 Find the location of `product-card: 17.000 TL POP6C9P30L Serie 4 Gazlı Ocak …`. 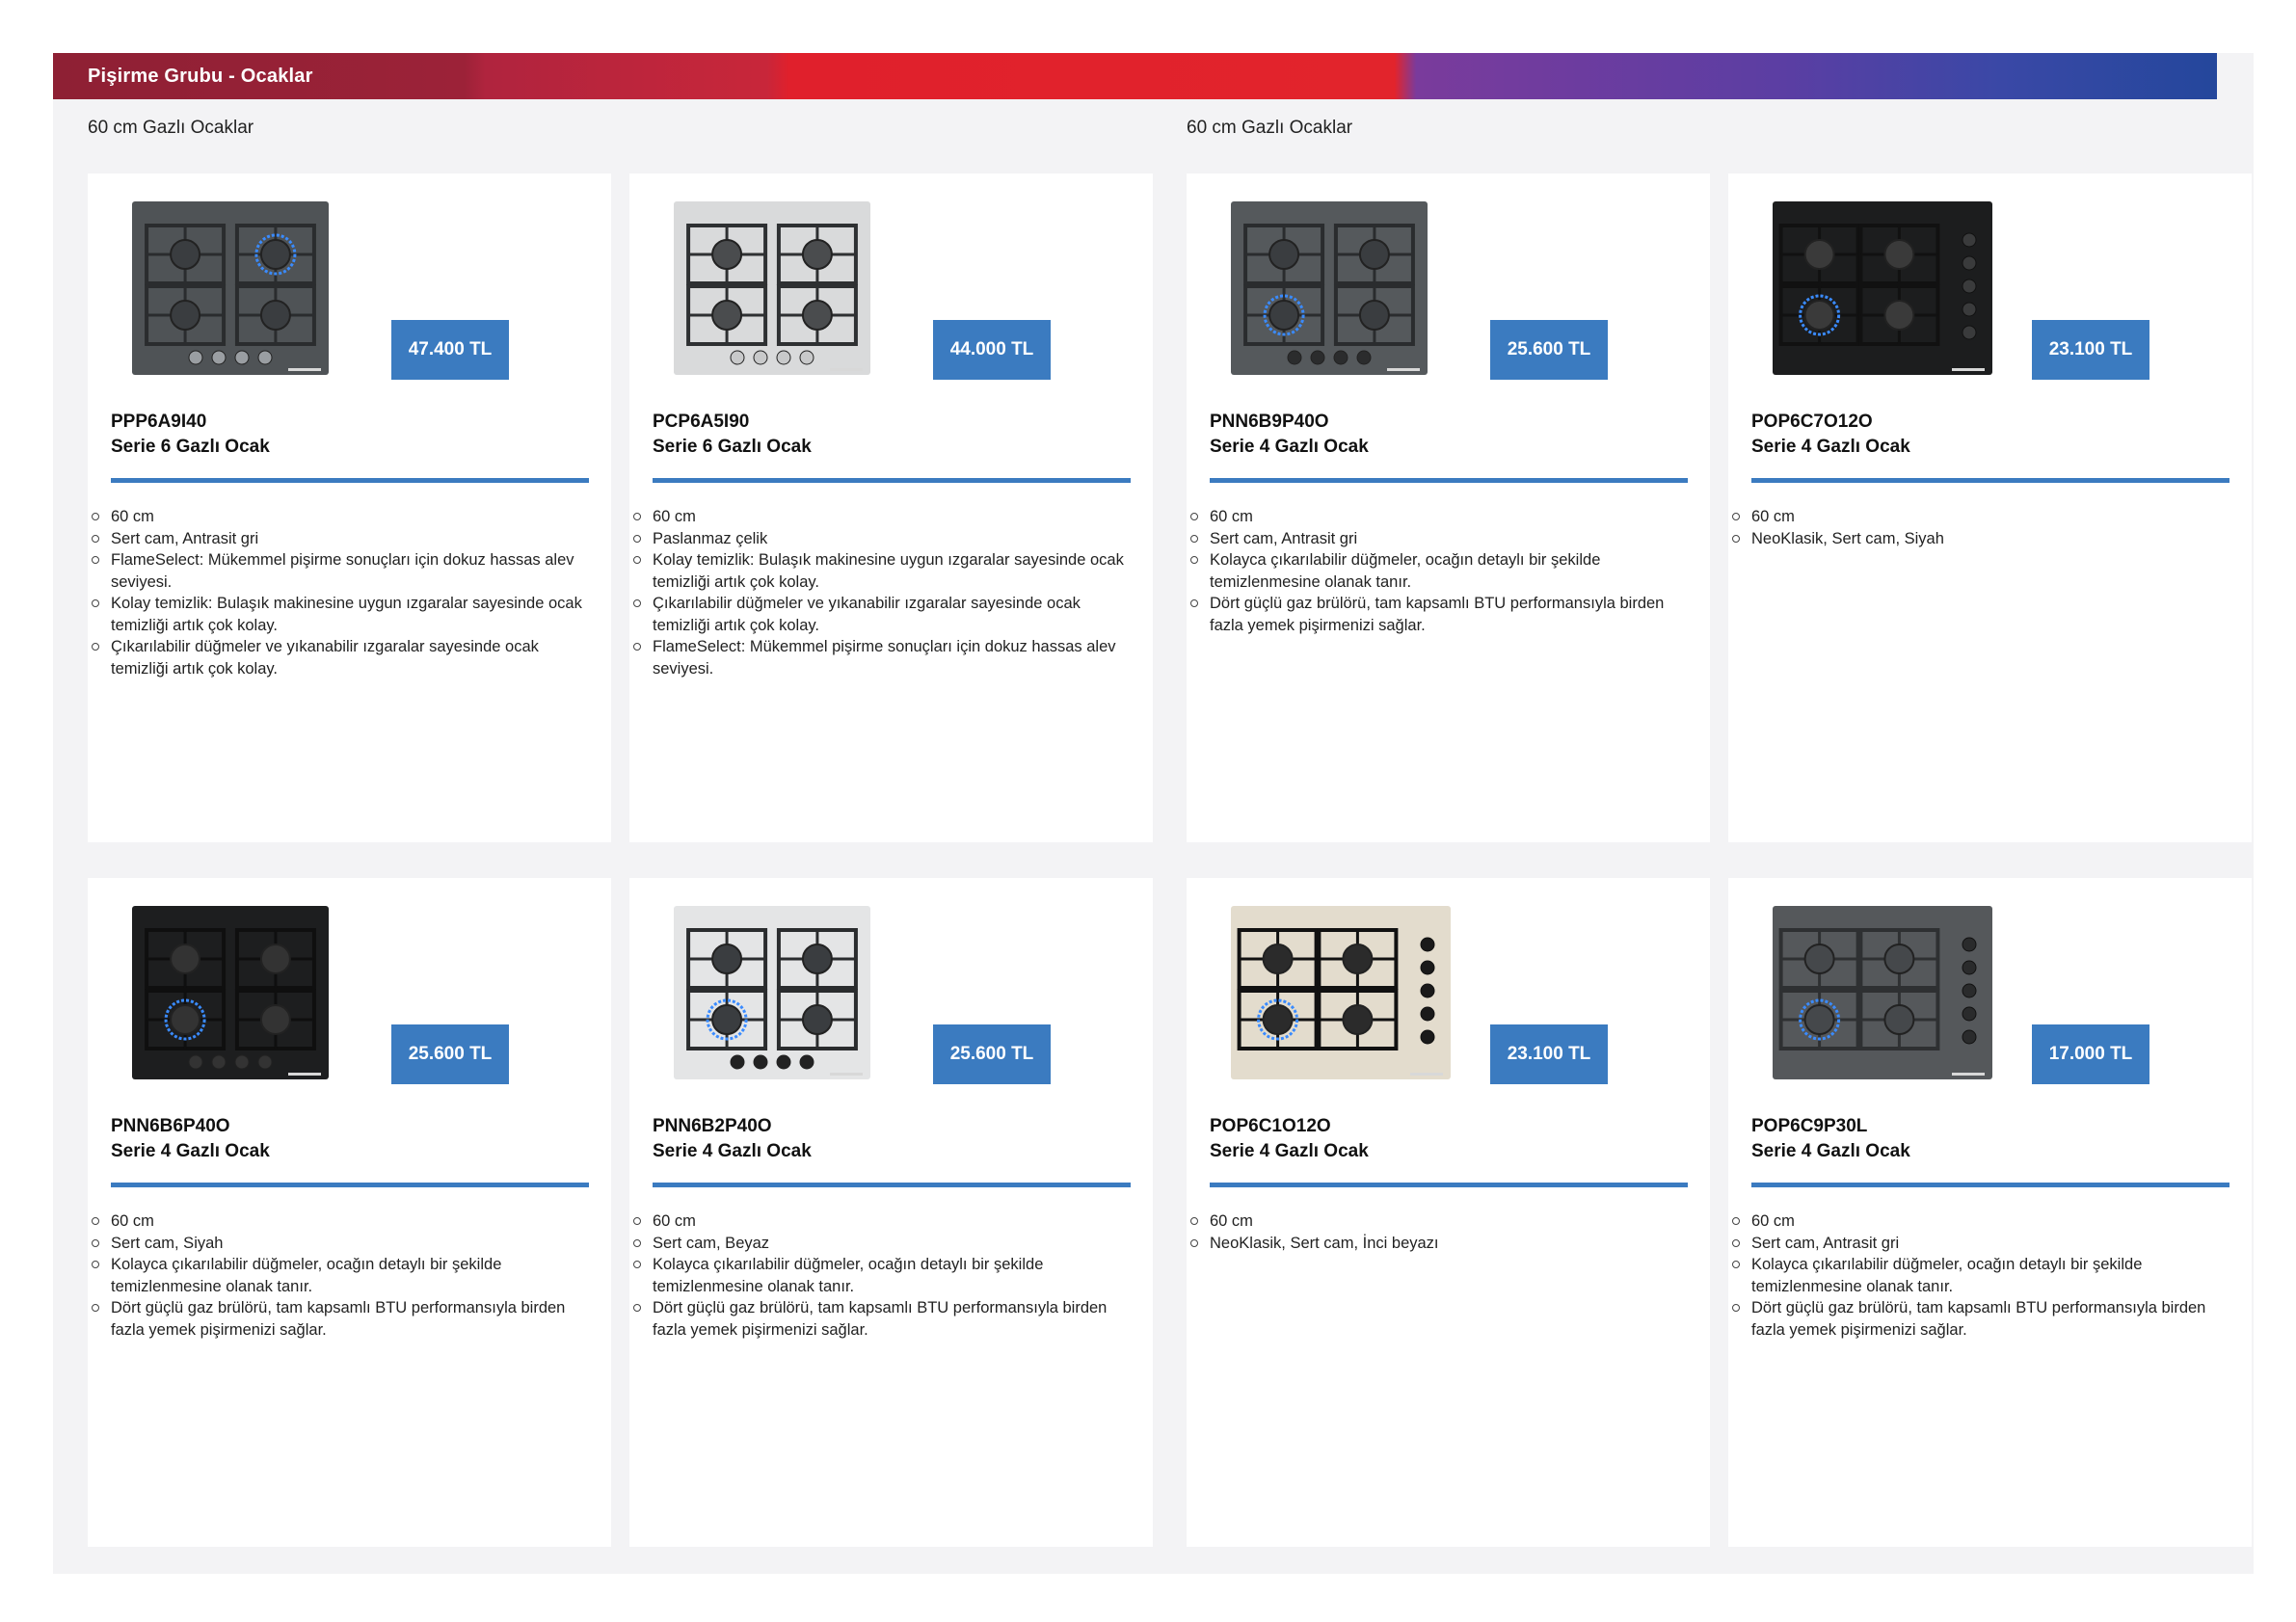

product-card: 17.000 TL POP6C9P30L Serie 4 Gazlı Ocak … is located at coordinates (1990, 1212).